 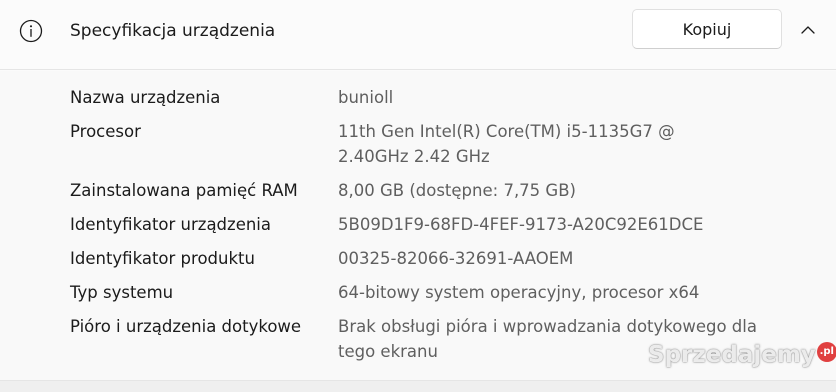 What do you see at coordinates (122, 292) in the screenshot?
I see `spec-label-system-type: Typ systemu` at bounding box center [122, 292].